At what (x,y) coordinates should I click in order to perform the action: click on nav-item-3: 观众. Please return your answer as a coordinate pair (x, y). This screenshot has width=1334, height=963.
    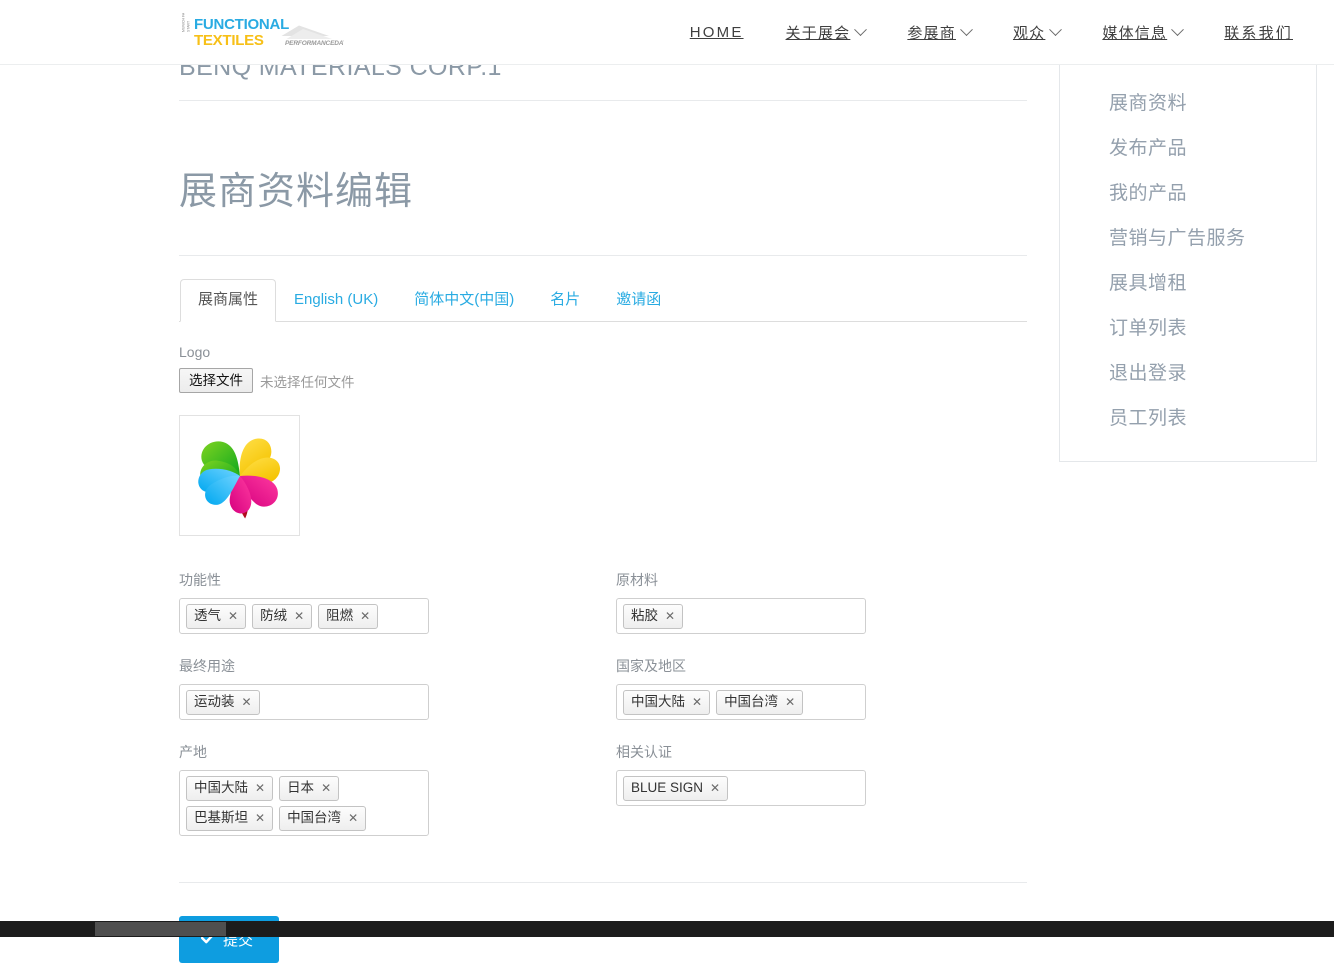
    Looking at the image, I should click on (1036, 32).